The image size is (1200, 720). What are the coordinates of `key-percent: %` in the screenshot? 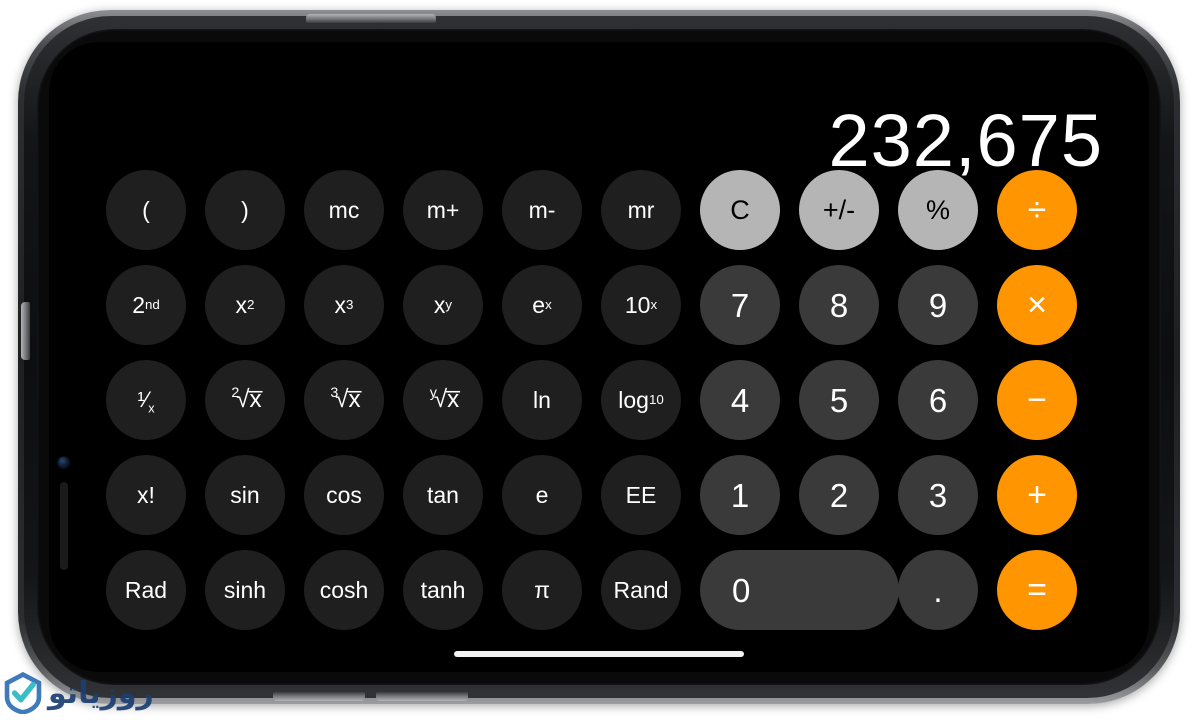 It's located at (938, 210).